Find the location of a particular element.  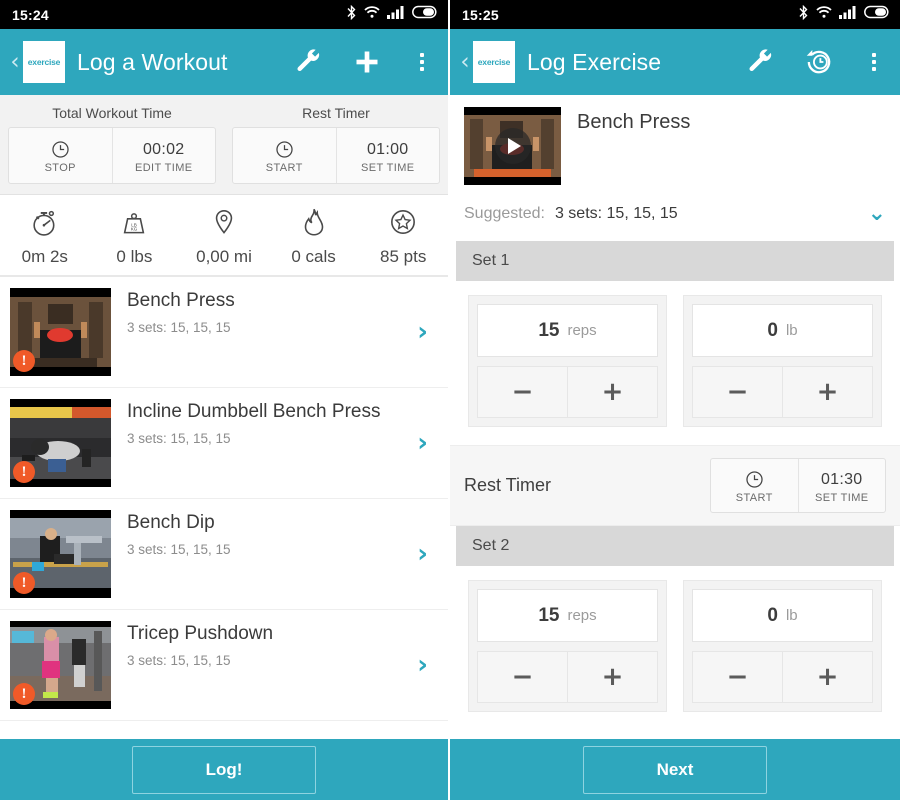

clock-icon is located at coordinates (284, 149).